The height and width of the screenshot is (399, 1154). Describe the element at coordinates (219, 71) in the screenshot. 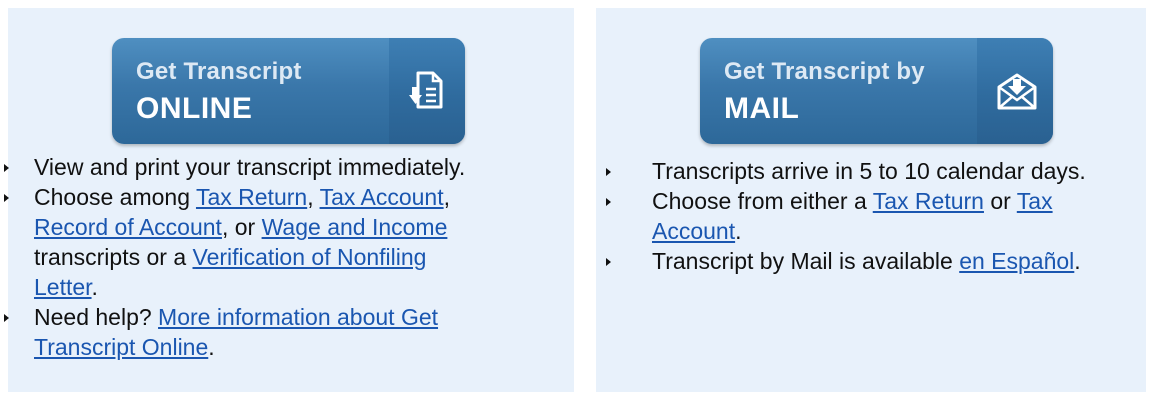

I see `button-title: Get Transcript` at that location.